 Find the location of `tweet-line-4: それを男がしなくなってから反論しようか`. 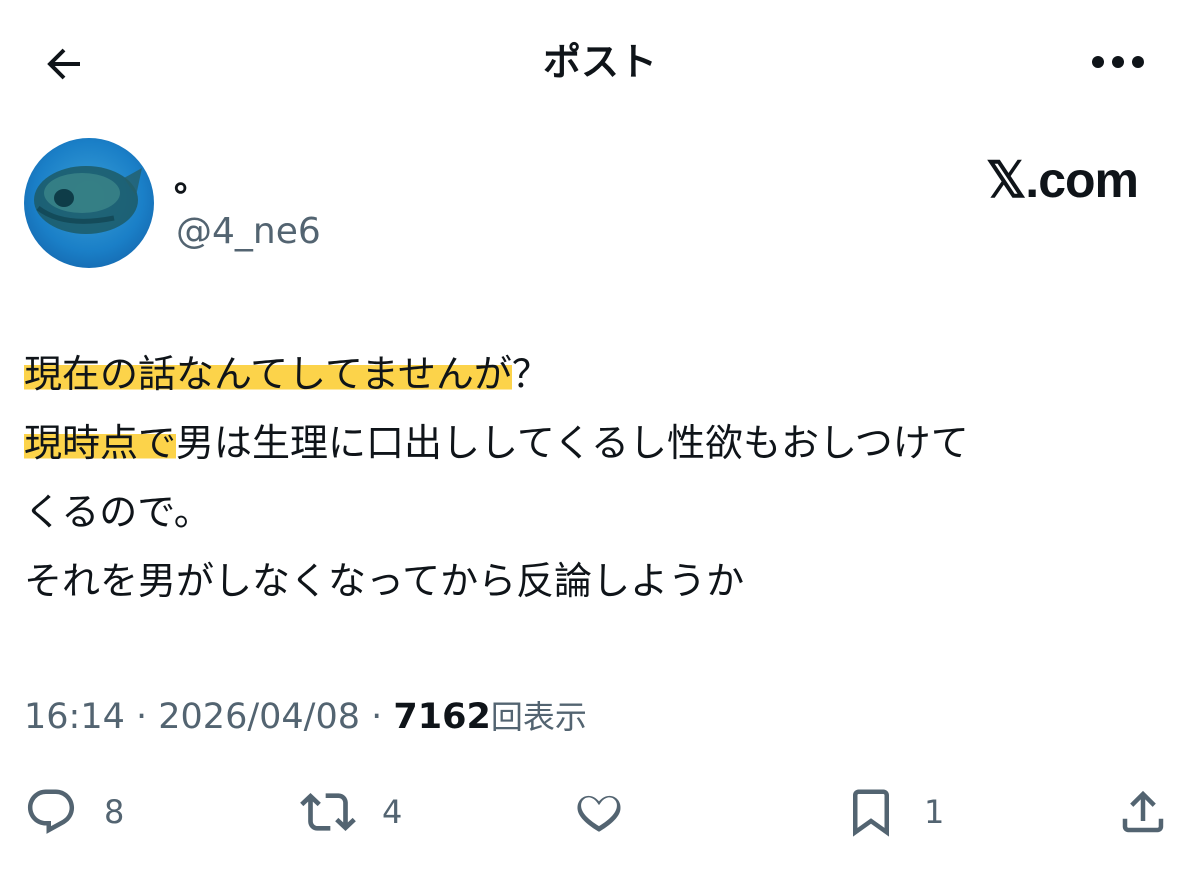

tweet-line-4: それを男がしなくなってから反論しようか is located at coordinates (384, 581).